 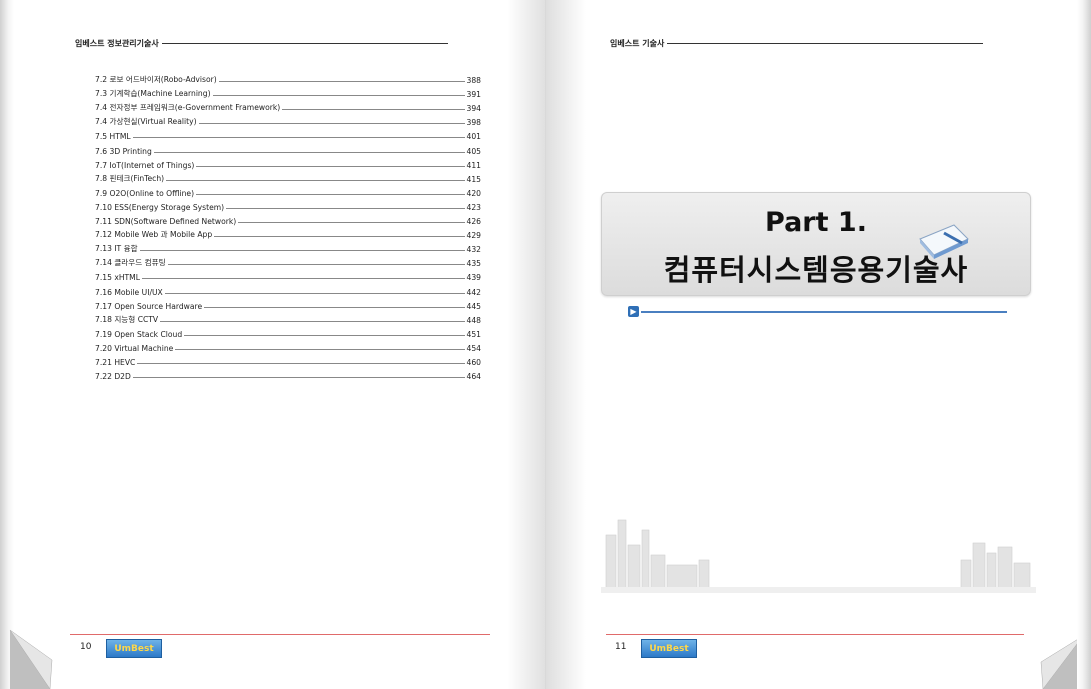 What do you see at coordinates (149, 306) in the screenshot?
I see `toc-entry-title: 7.17 Open Source Hardware` at bounding box center [149, 306].